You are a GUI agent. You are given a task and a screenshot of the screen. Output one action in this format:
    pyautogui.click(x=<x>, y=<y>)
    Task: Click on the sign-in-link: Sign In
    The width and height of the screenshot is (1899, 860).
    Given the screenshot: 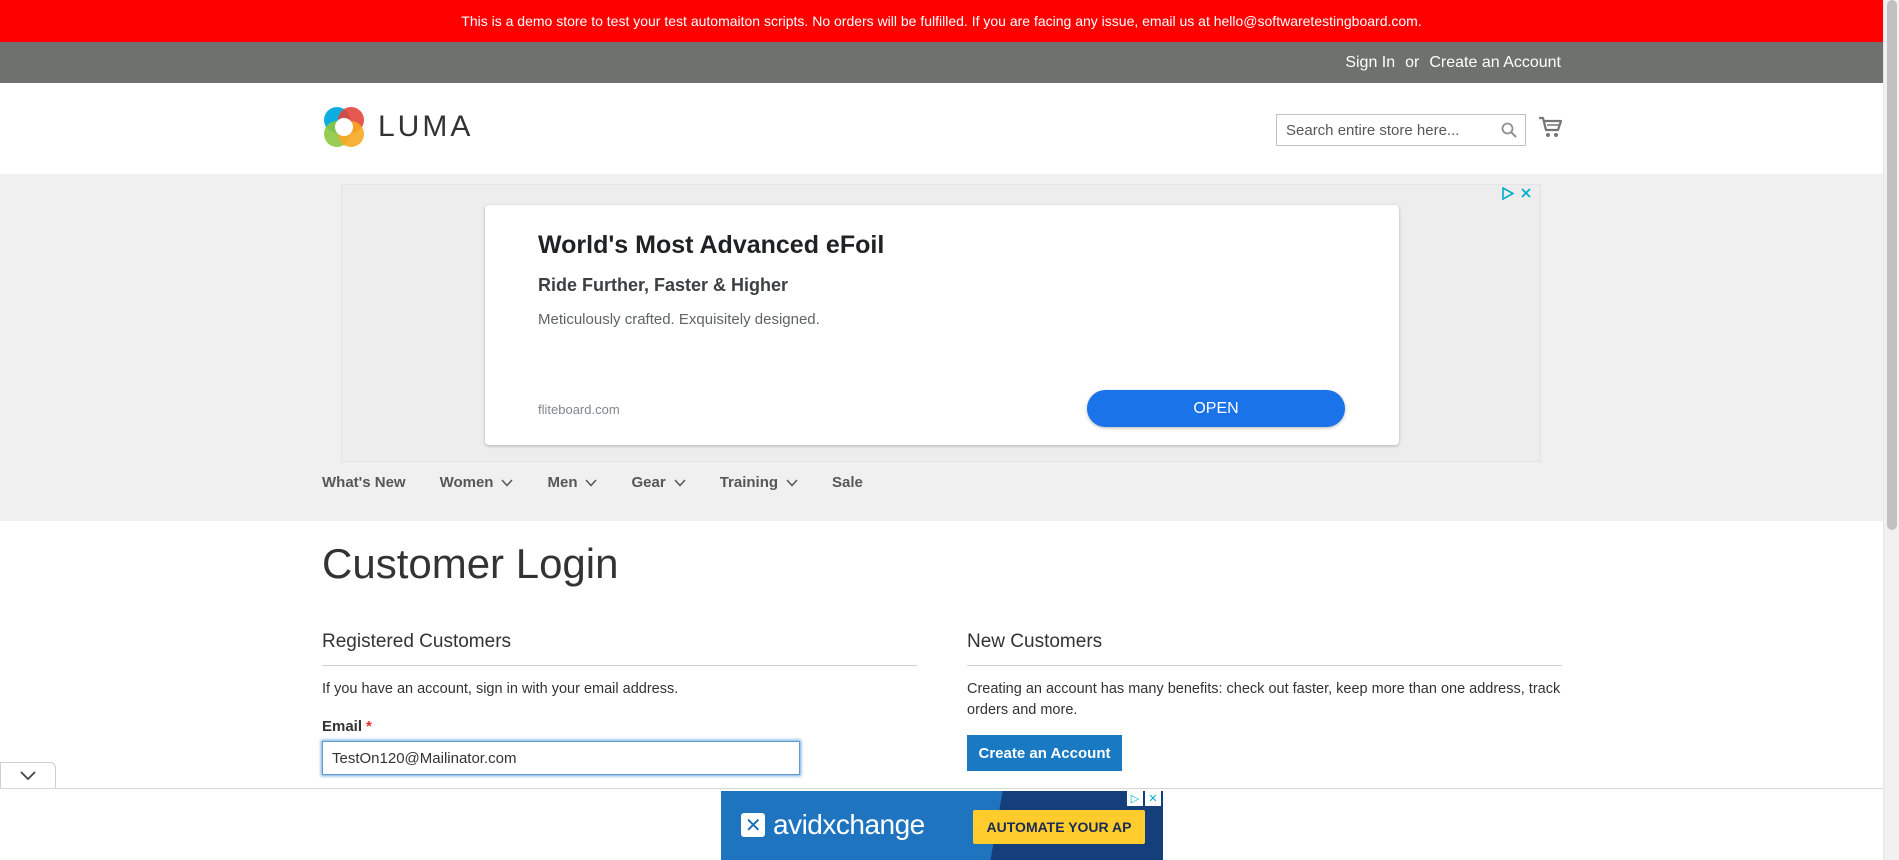 What is the action you would take?
    pyautogui.click(x=1370, y=63)
    